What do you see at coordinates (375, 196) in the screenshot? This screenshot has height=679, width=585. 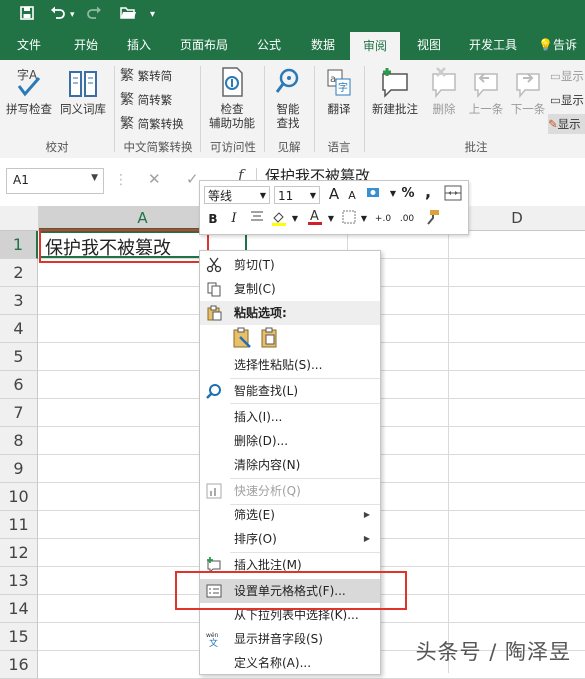 I see `accounting-format-icon` at bounding box center [375, 196].